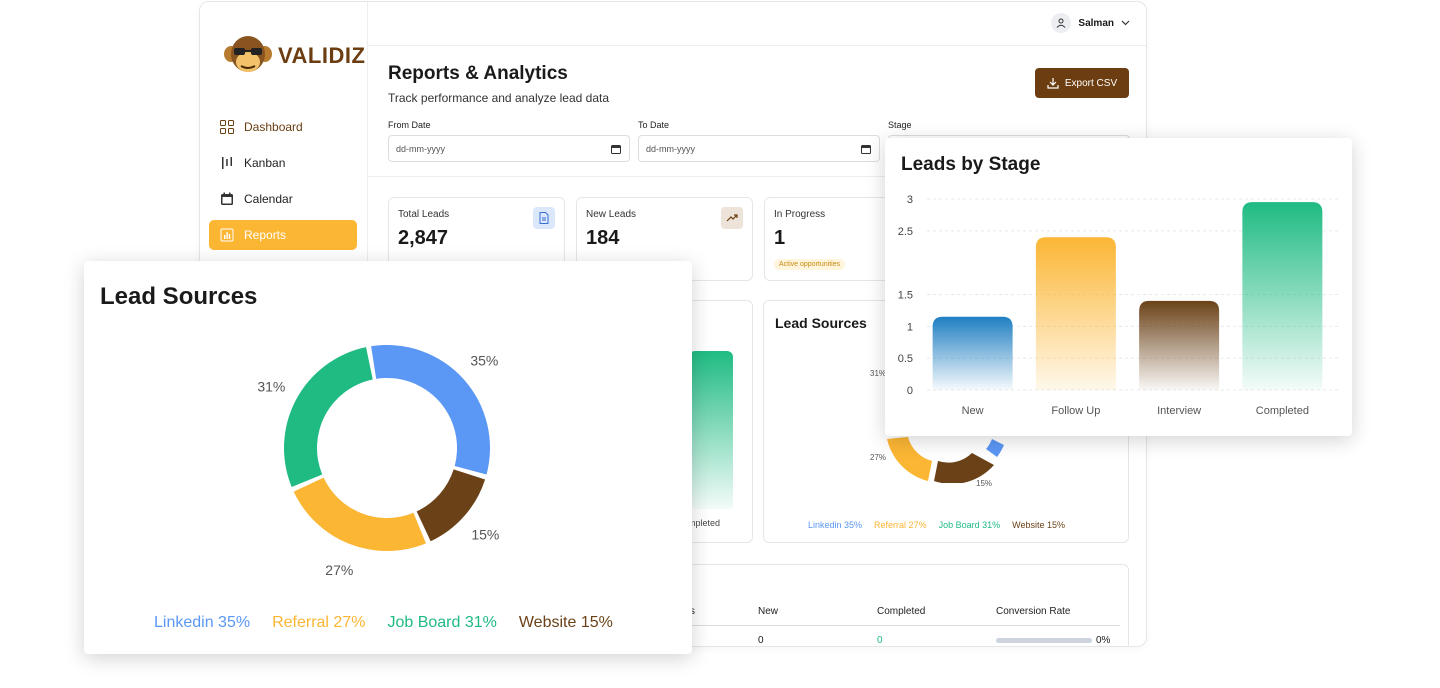  I want to click on monkey-logo-icon, so click(248, 54).